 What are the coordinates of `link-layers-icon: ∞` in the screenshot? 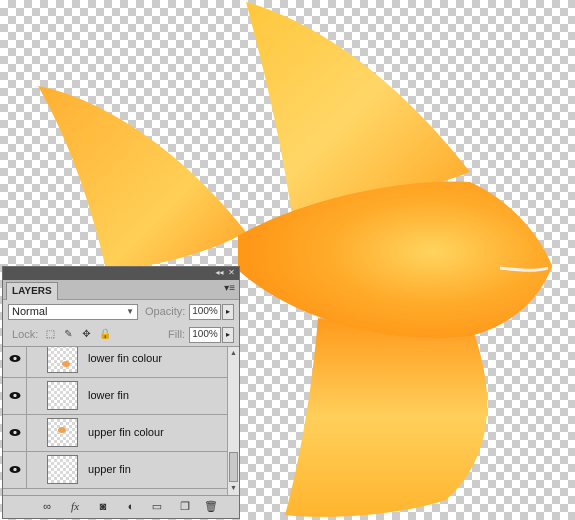 It's located at (47, 507).